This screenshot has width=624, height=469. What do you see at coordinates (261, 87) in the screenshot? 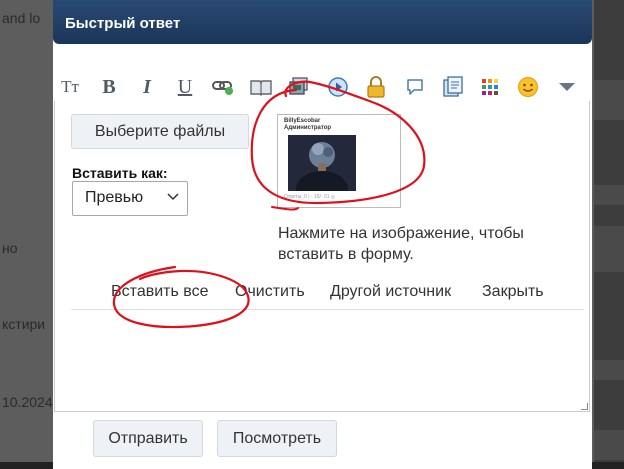
I see `book-icon` at bounding box center [261, 87].